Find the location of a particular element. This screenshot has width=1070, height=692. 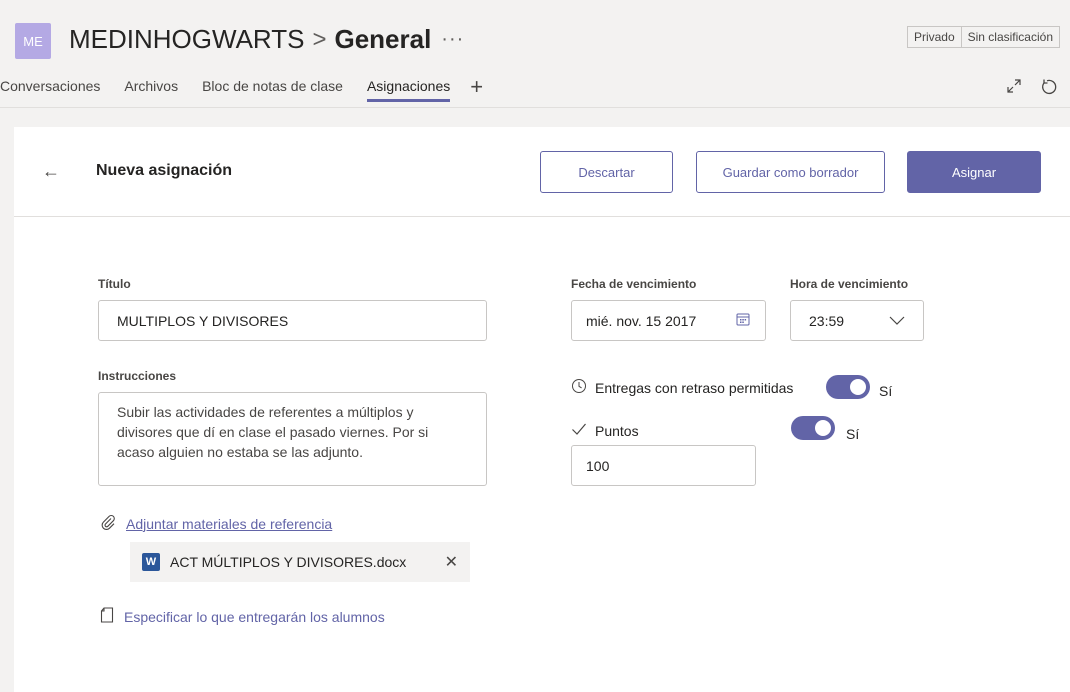

instructions-label: Instrucciones is located at coordinates (137, 376).